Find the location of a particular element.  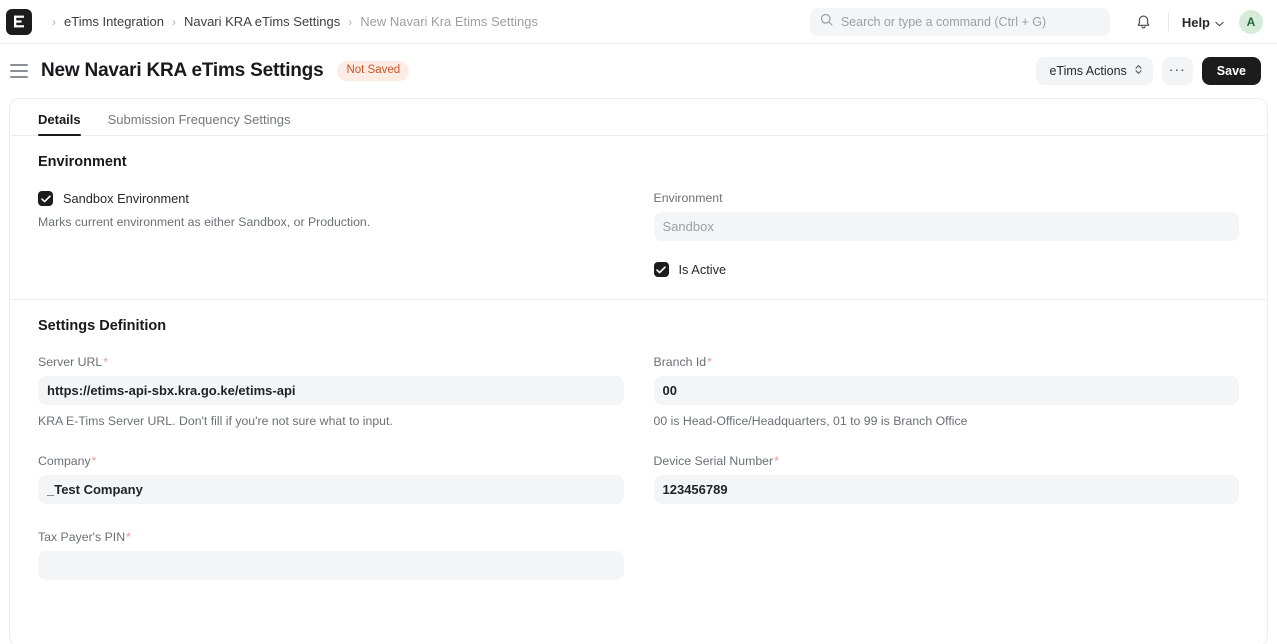

environment-right-column: Environment Sandbox Is Active is located at coordinates (946, 234).